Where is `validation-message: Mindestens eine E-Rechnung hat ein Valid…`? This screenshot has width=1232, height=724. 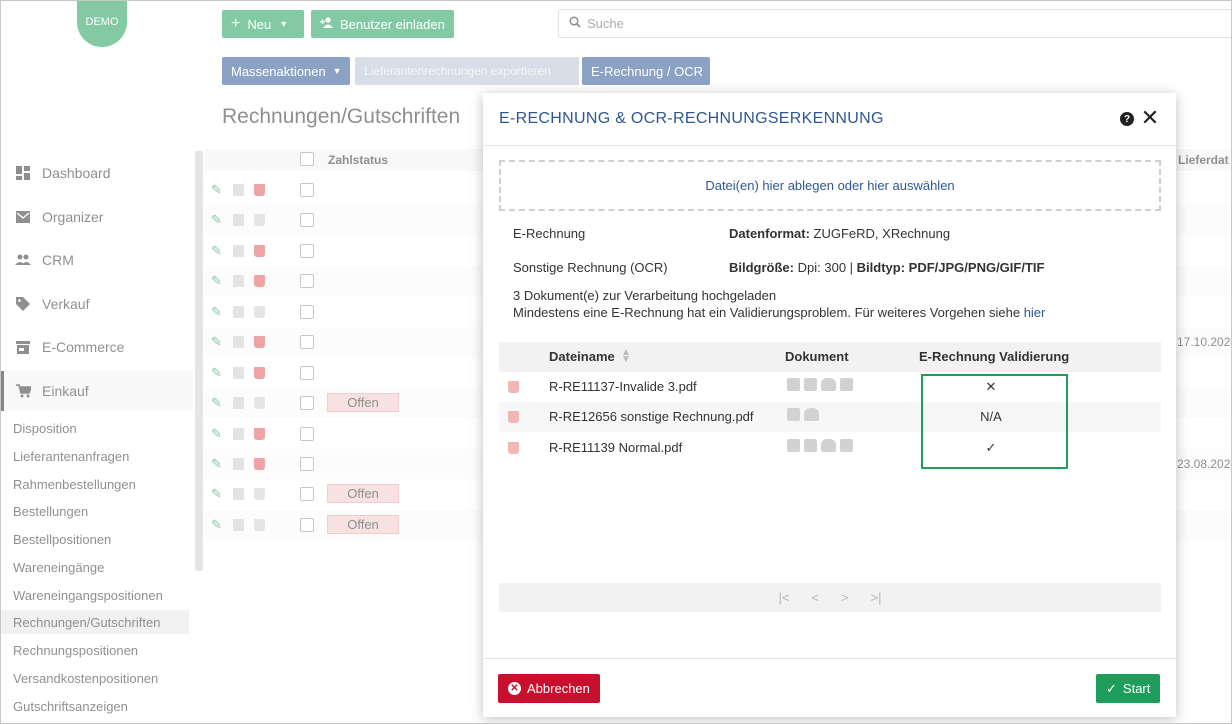
validation-message: Mindestens eine E-Rechnung hat ein Valid… is located at coordinates (779, 312).